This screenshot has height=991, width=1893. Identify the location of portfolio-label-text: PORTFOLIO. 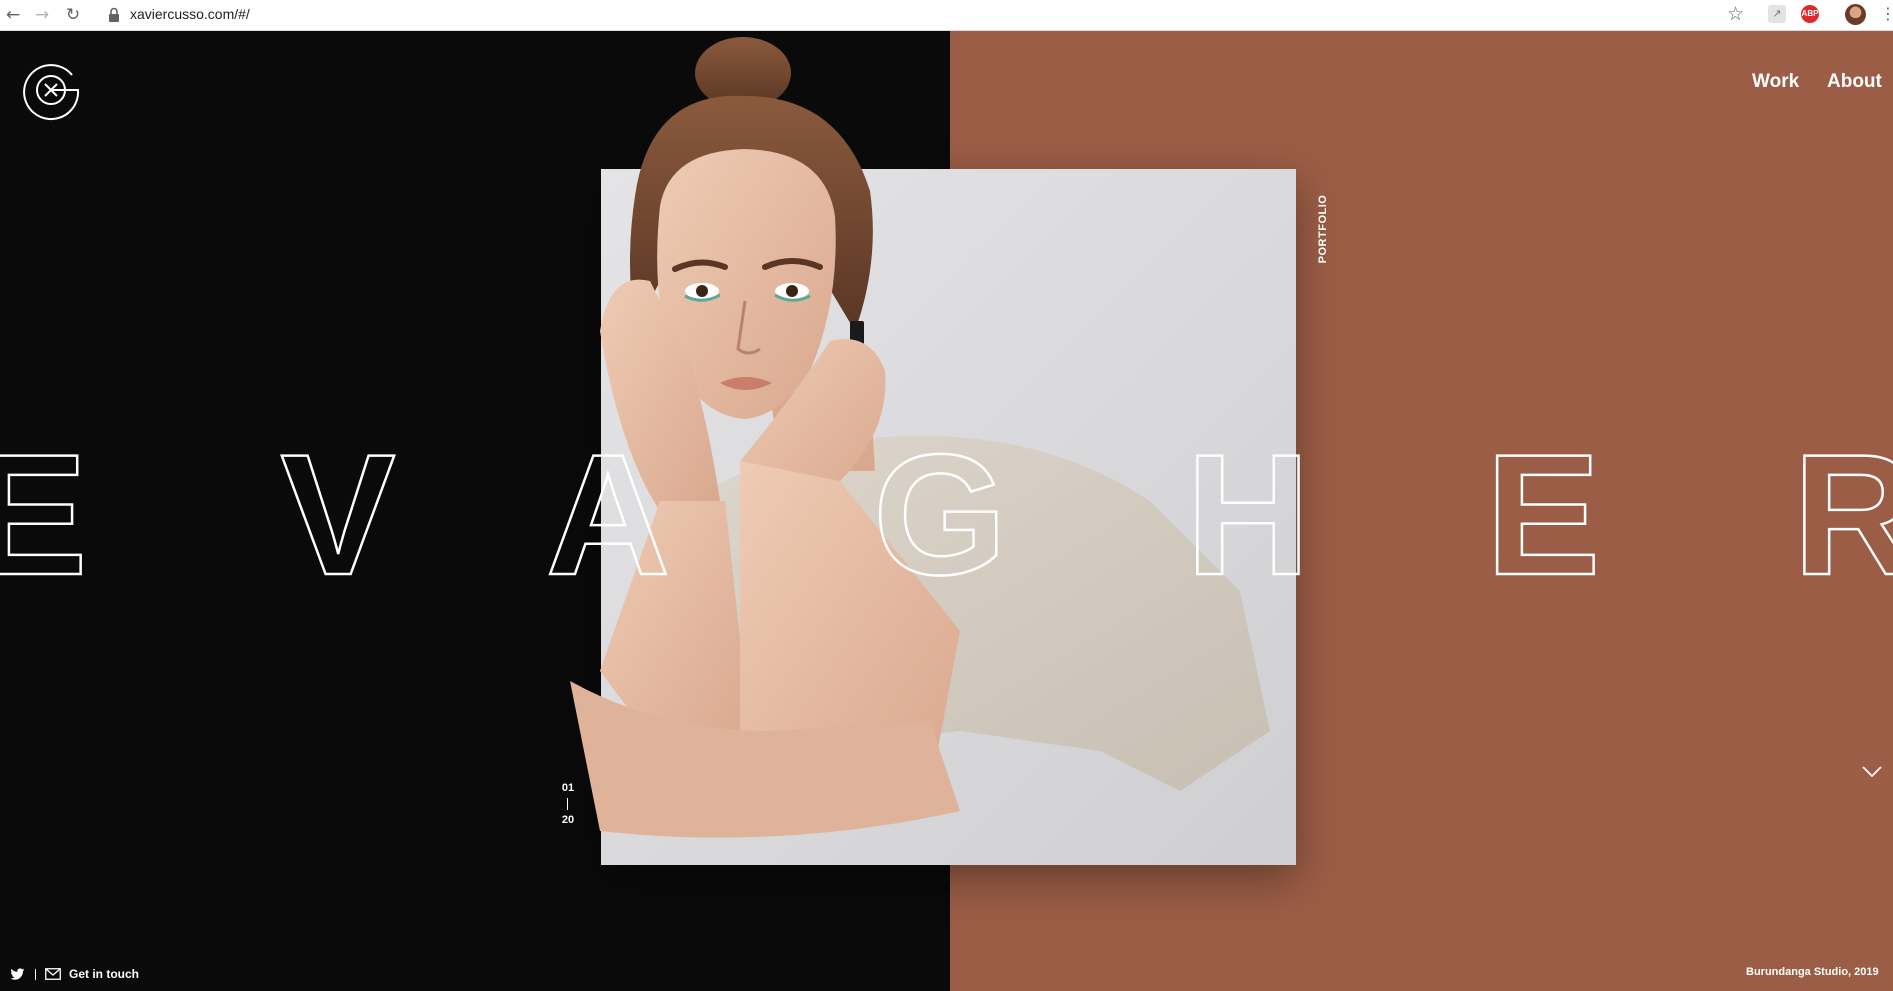
(1323, 229).